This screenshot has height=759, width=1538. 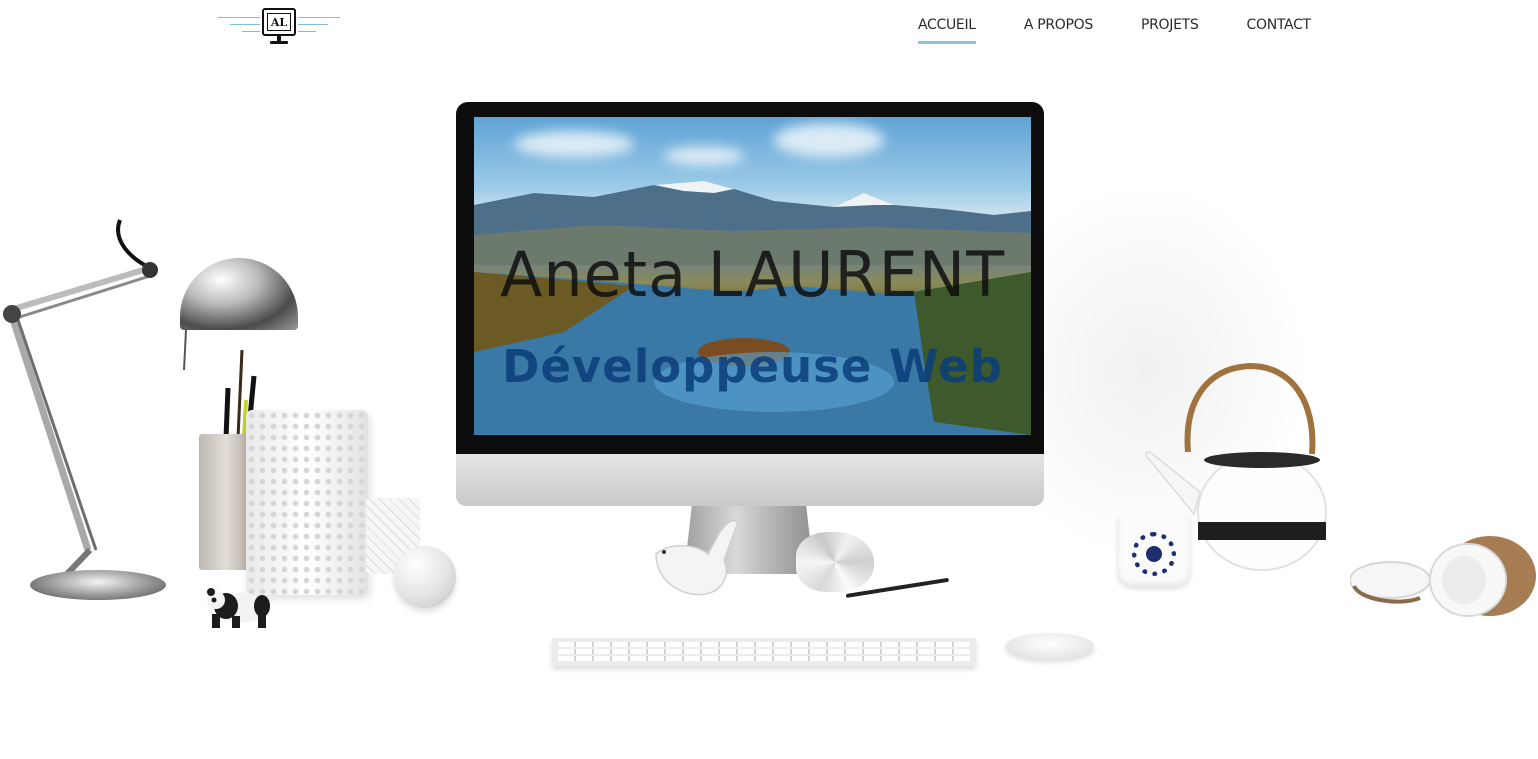 What do you see at coordinates (425, 577) in the screenshot?
I see `white-ball` at bounding box center [425, 577].